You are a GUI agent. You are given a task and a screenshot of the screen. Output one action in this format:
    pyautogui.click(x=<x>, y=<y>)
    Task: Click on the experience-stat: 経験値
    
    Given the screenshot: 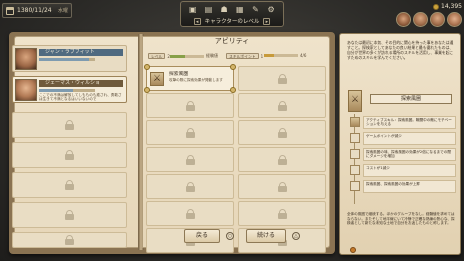 What is the action you would take?
    pyautogui.click(x=194, y=56)
    